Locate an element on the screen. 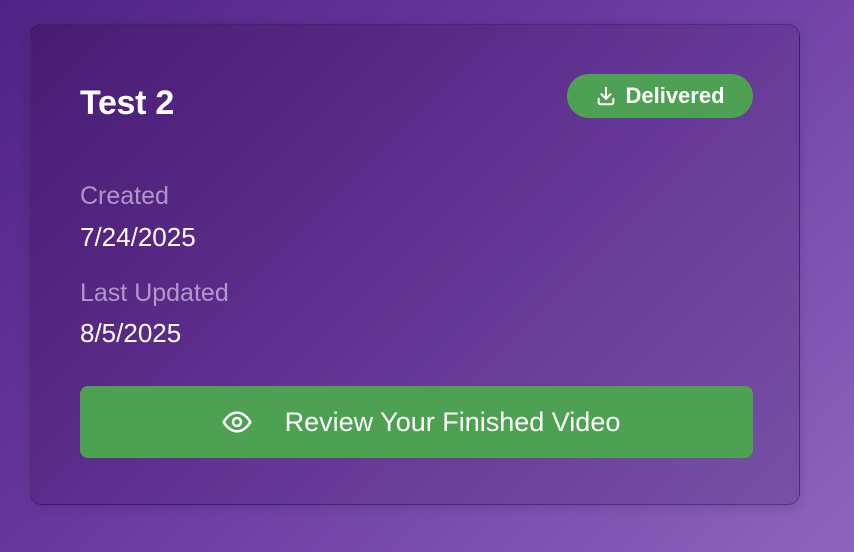 This screenshot has height=552, width=854. project-title: Test 2 is located at coordinates (127, 103).